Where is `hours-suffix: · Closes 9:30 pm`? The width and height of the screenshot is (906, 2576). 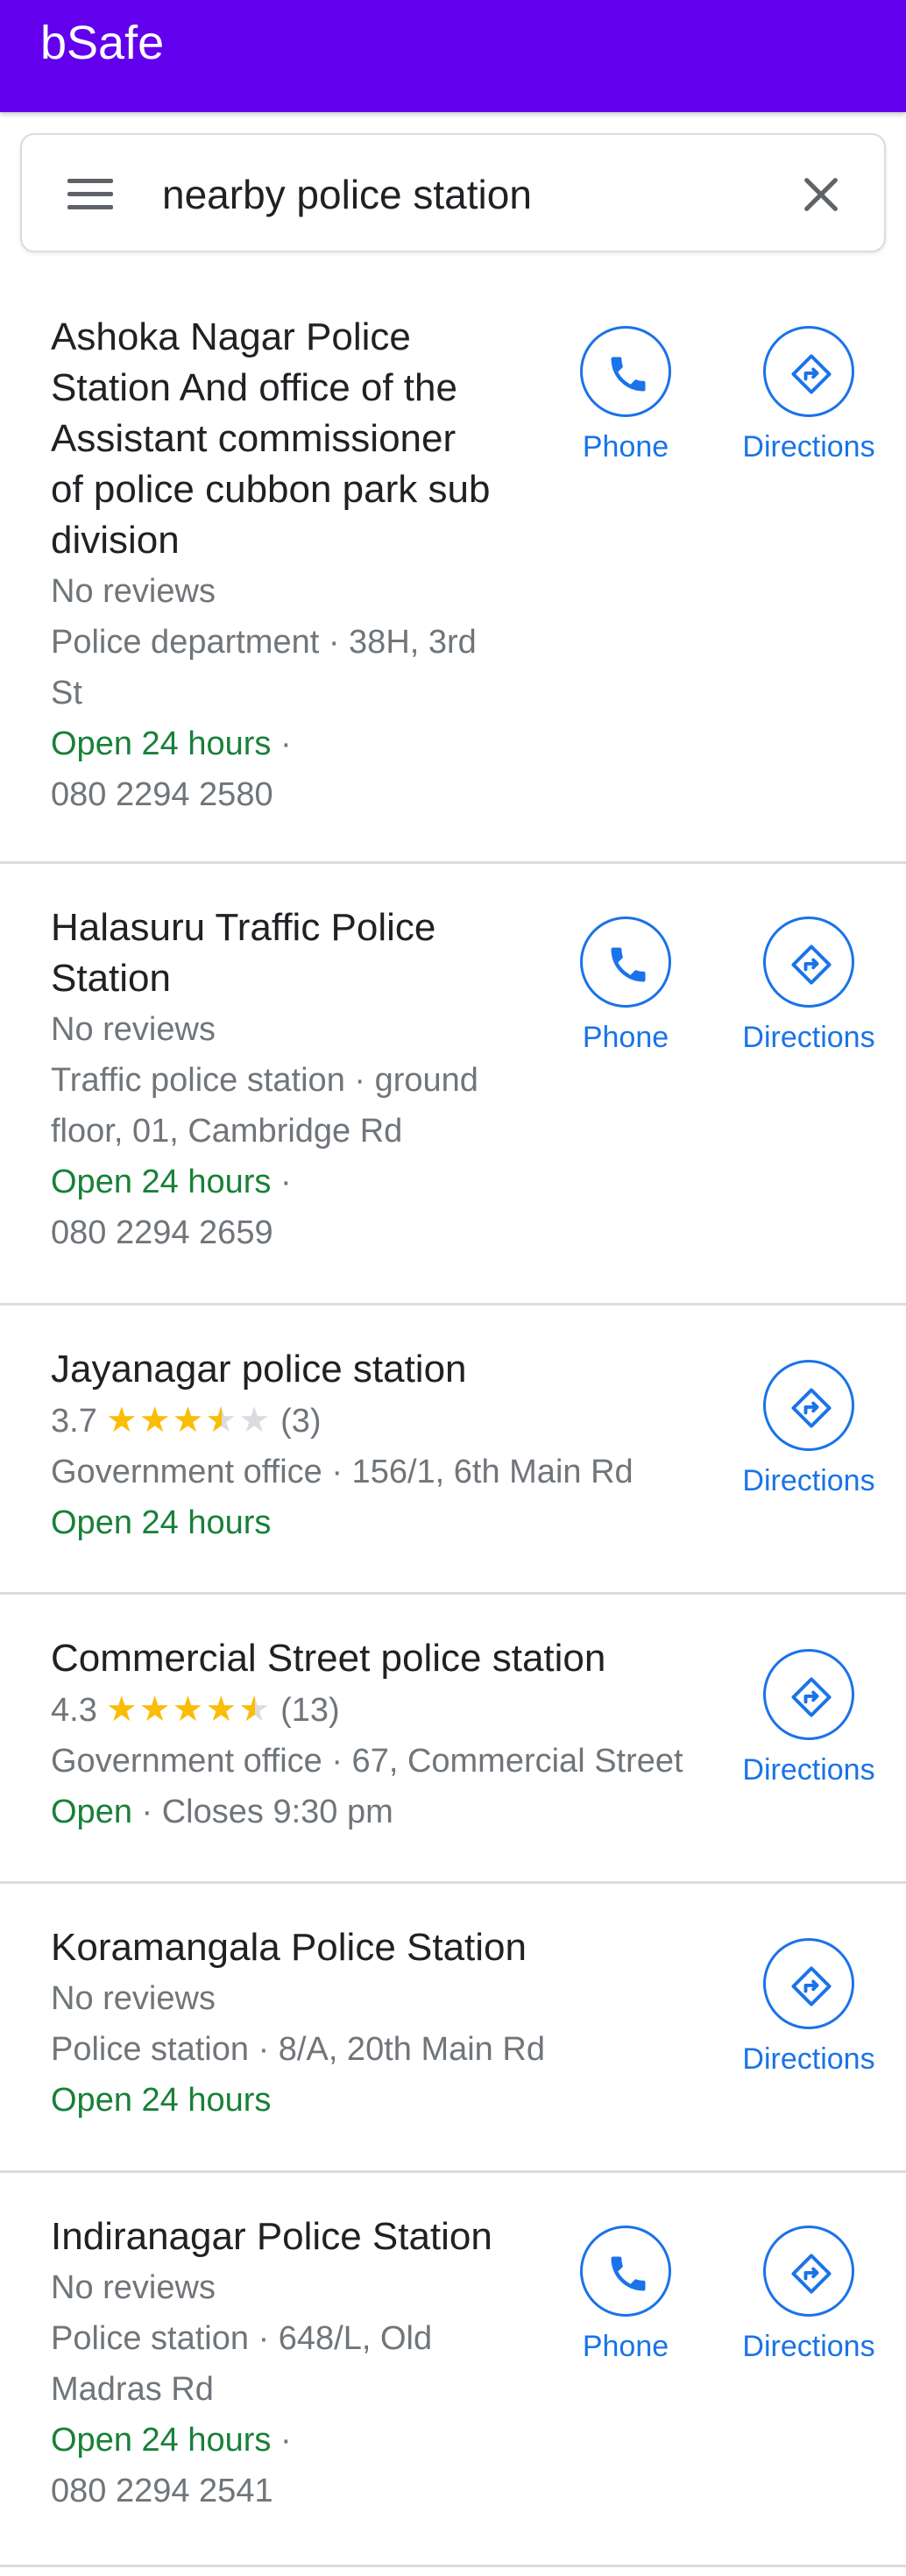
hours-suffix: · Closes 9:30 pm is located at coordinates (262, 1812).